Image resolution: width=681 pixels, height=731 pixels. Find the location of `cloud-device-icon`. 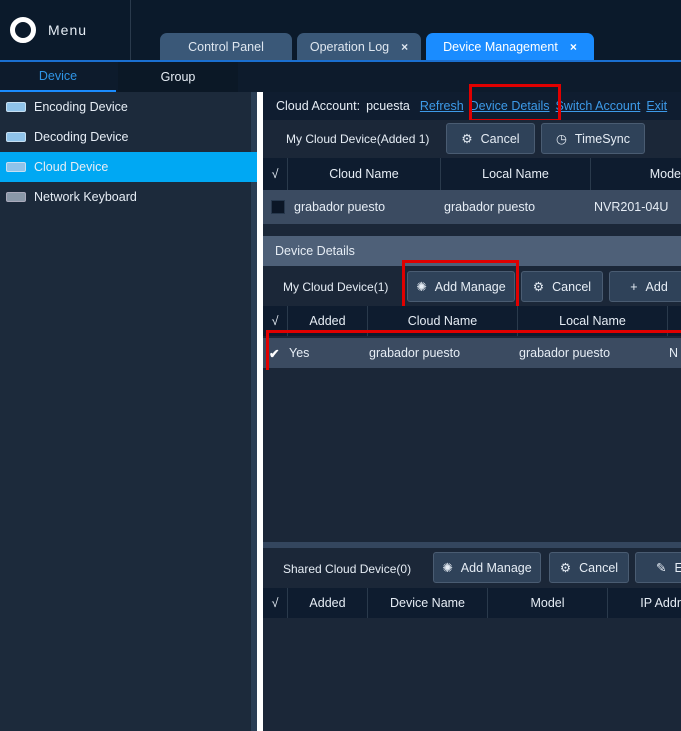

cloud-device-icon is located at coordinates (16, 167).